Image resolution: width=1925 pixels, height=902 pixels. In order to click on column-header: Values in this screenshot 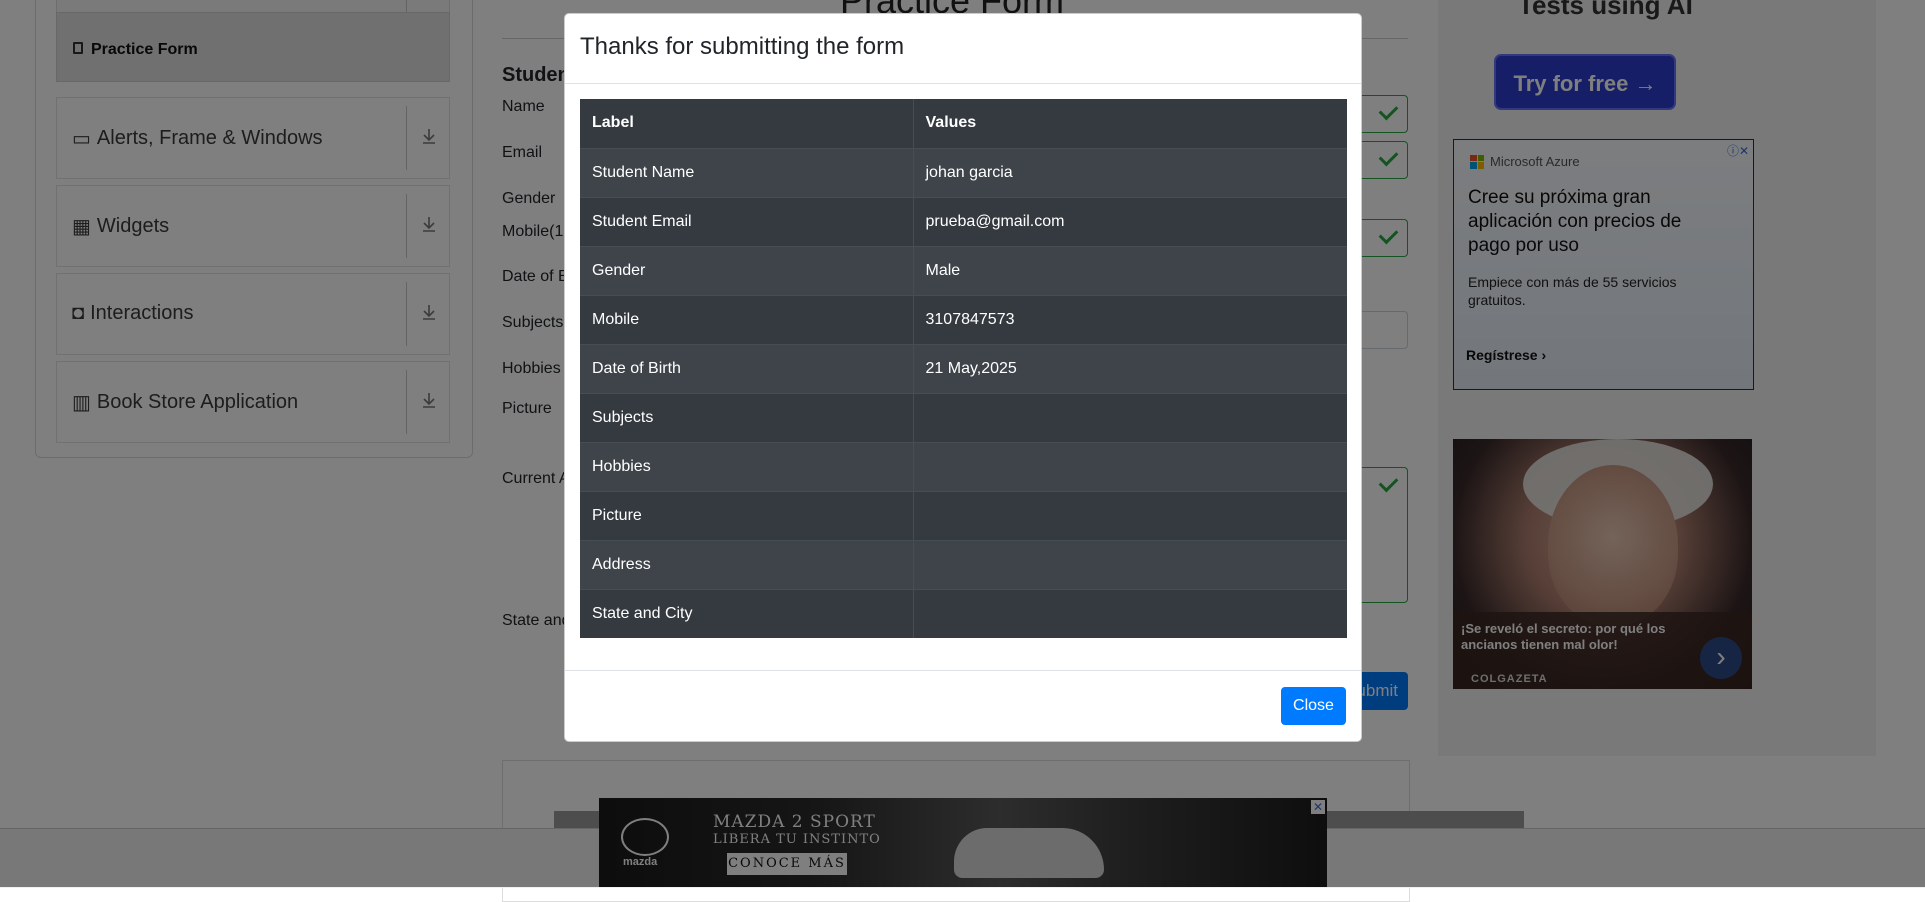, I will do `click(1130, 123)`.